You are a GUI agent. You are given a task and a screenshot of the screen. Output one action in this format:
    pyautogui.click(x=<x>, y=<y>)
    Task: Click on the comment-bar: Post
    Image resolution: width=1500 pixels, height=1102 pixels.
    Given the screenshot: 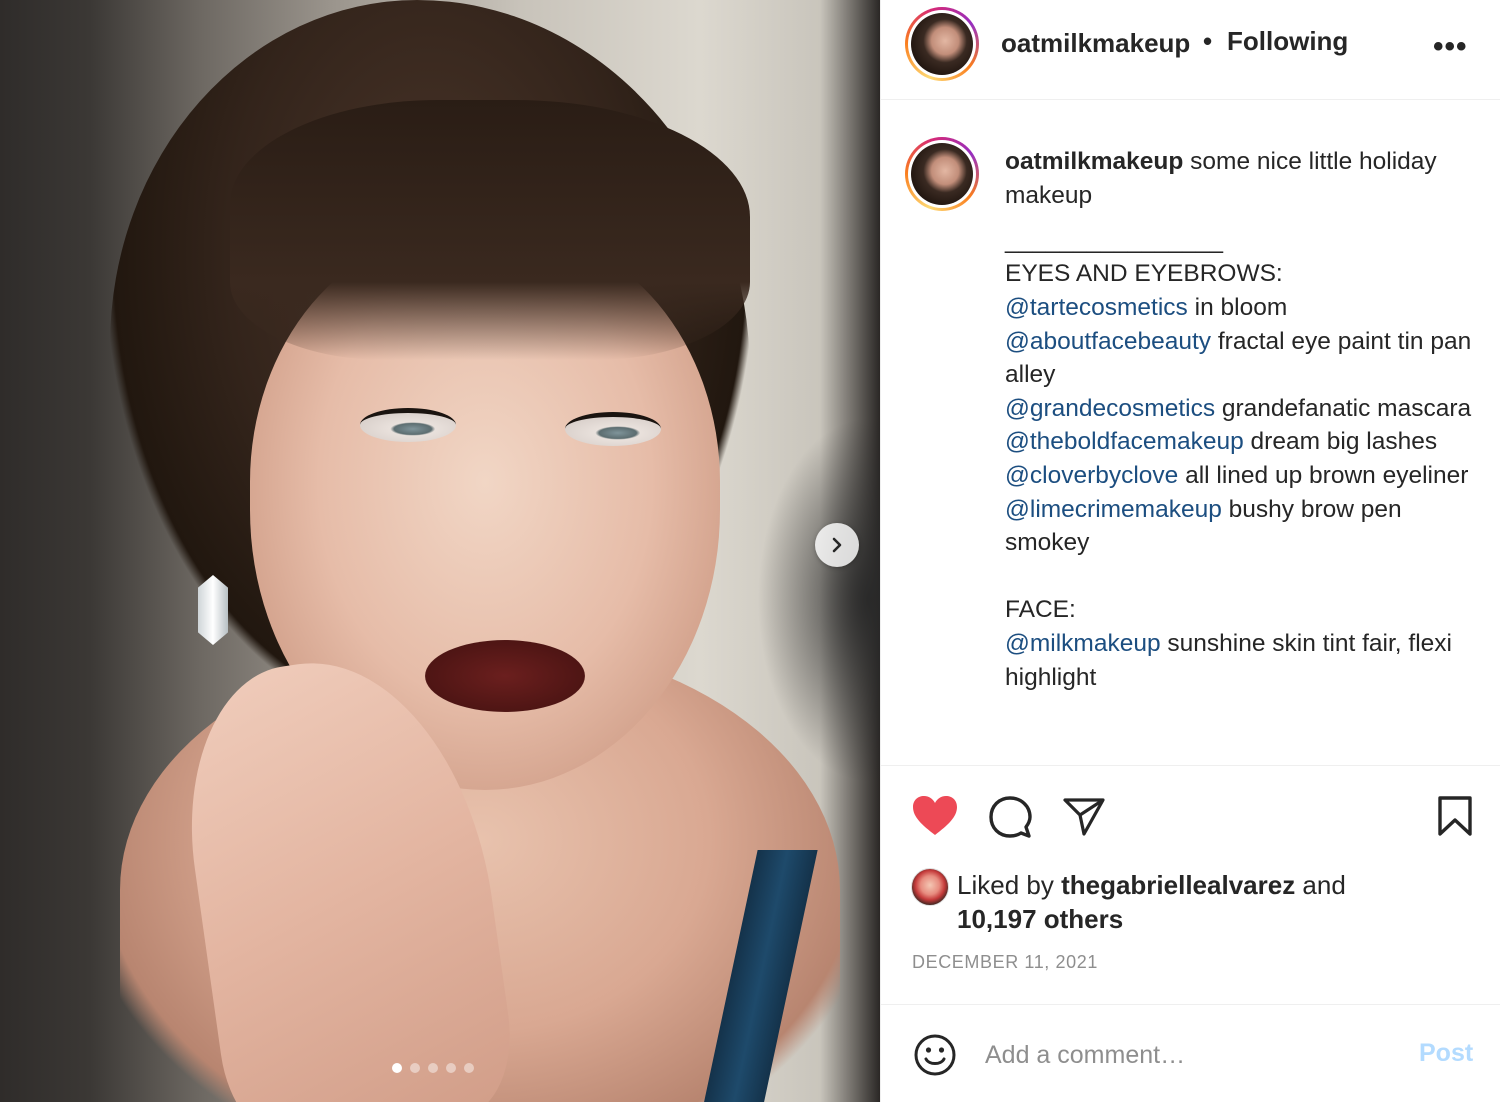 What is the action you would take?
    pyautogui.click(x=1190, y=1053)
    